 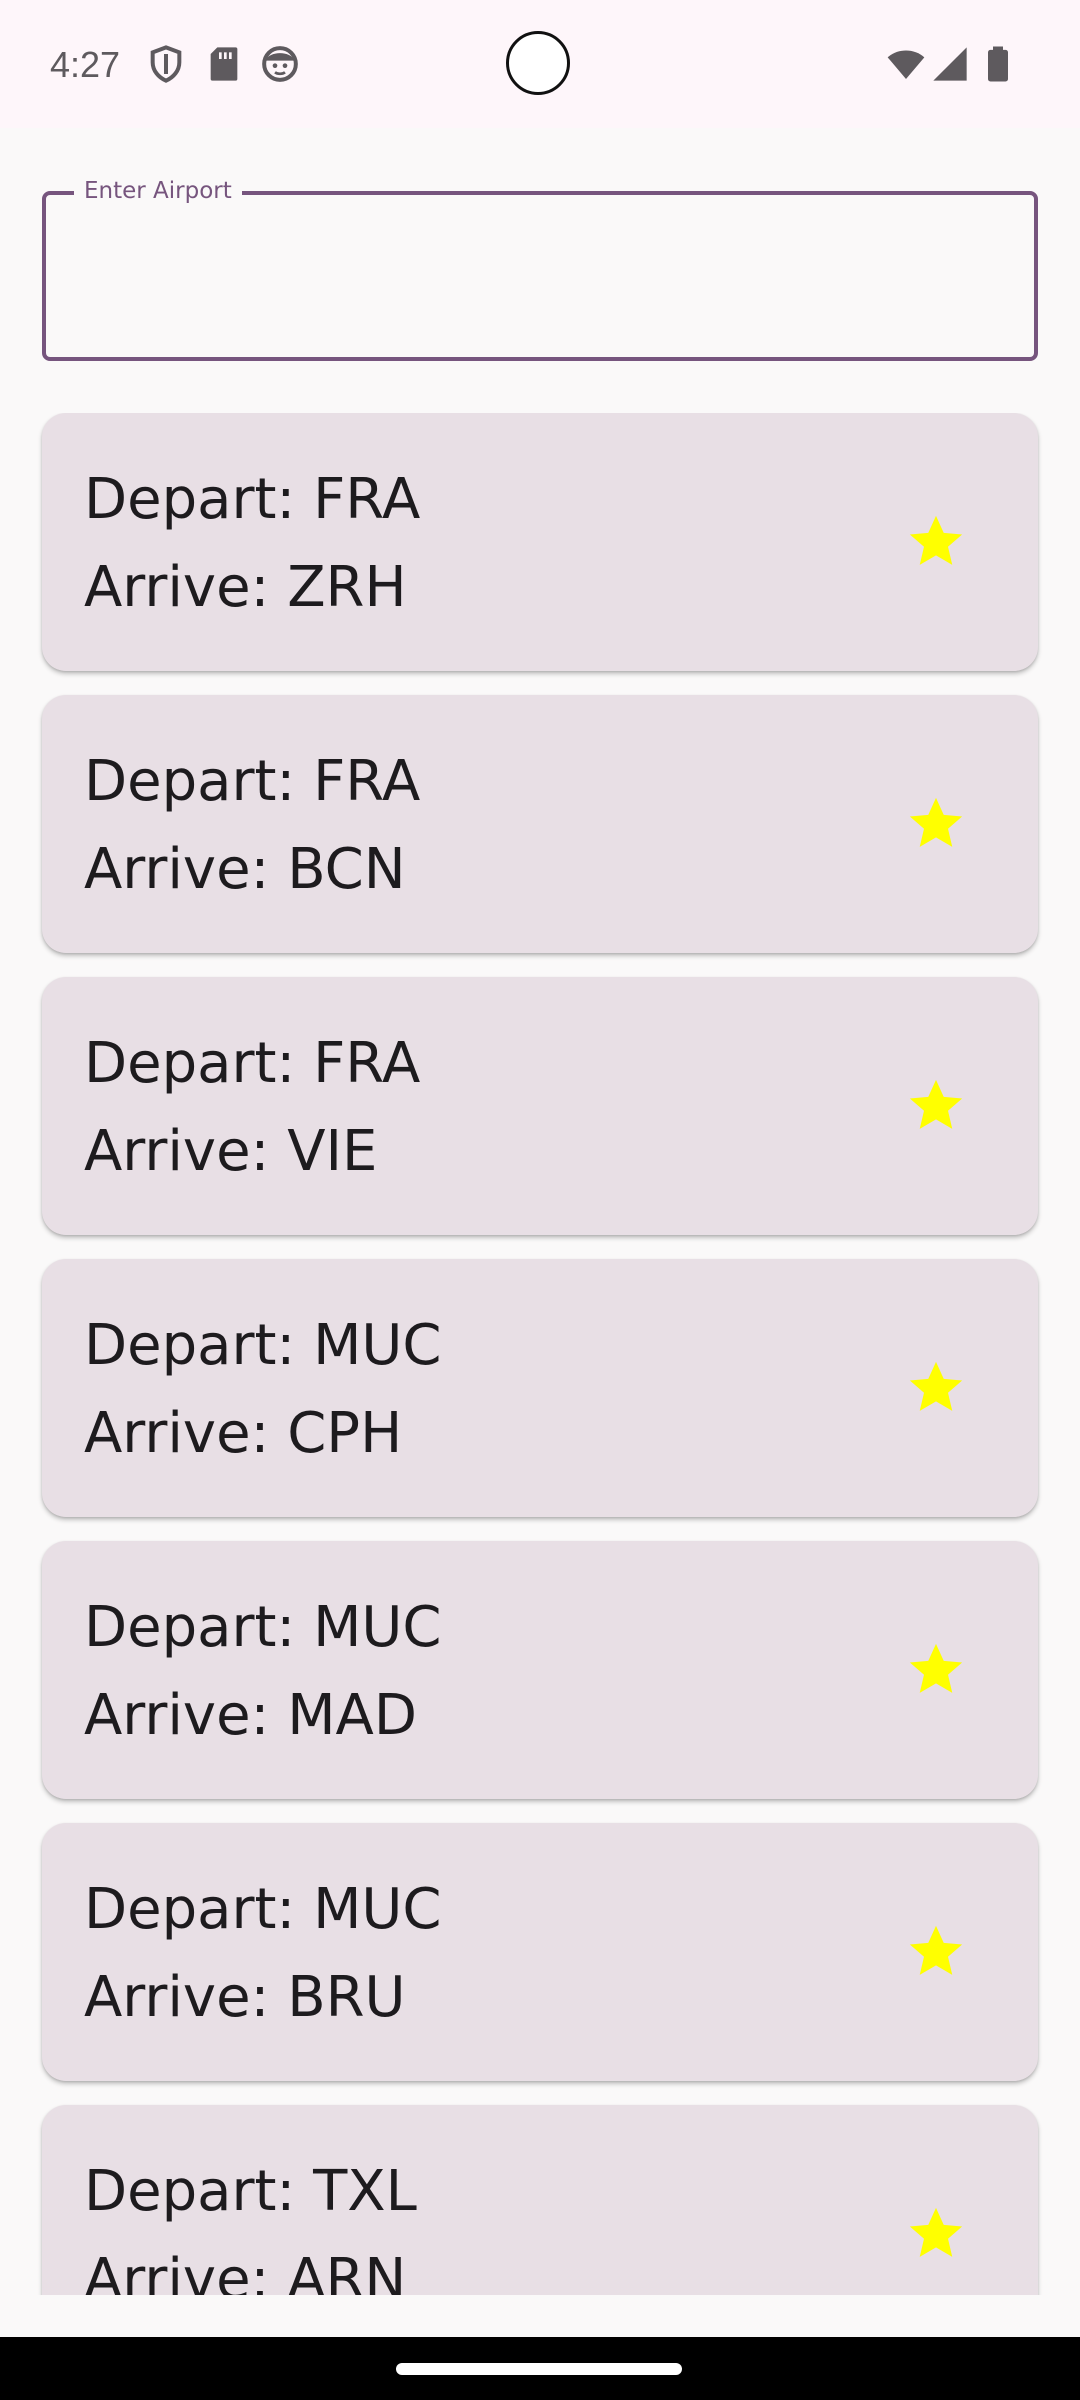 What do you see at coordinates (250, 1715) in the screenshot?
I see `arrive-label: Arrive: MAD` at bounding box center [250, 1715].